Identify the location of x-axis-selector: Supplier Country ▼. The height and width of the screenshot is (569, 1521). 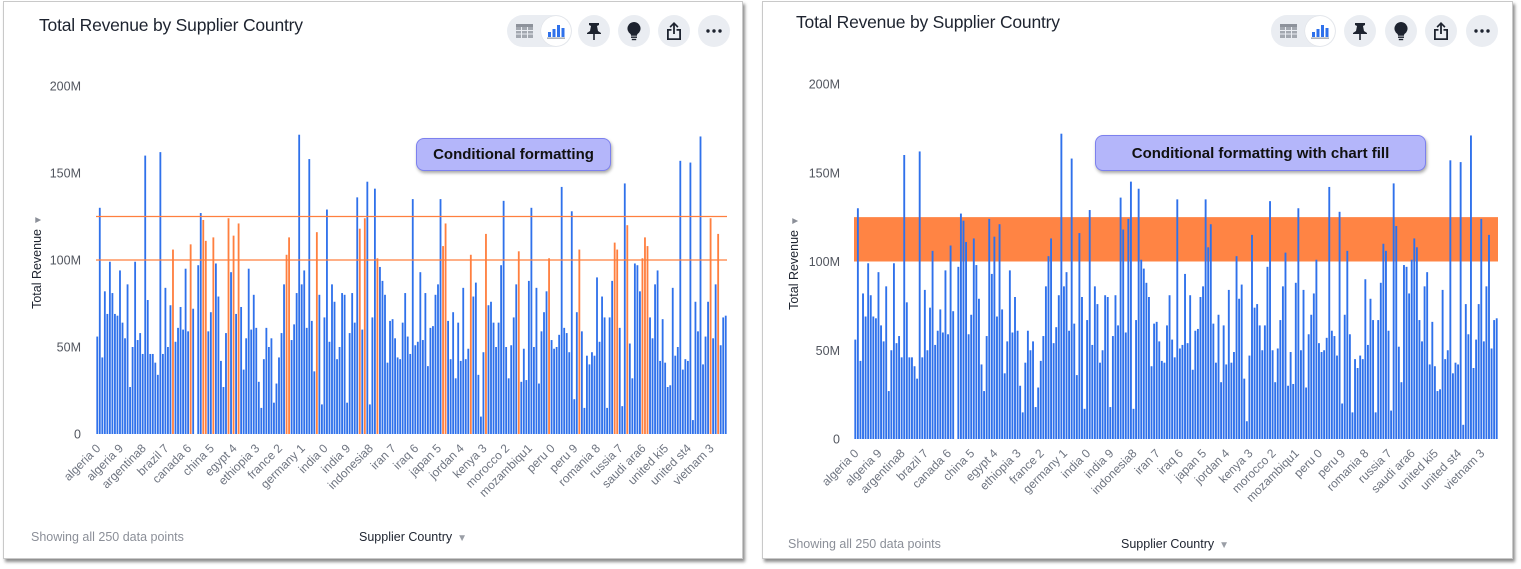
(1175, 545).